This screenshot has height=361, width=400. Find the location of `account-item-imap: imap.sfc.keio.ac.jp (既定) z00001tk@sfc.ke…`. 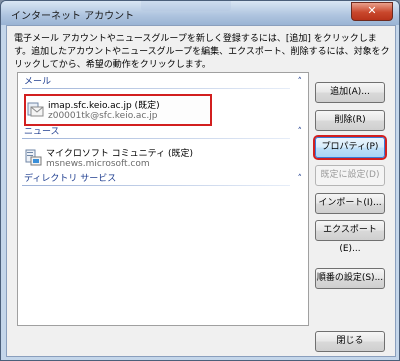

account-item-imap: imap.sfc.keio.ac.jp (既定) z00001tk@sfc.ke… is located at coordinates (118, 110).